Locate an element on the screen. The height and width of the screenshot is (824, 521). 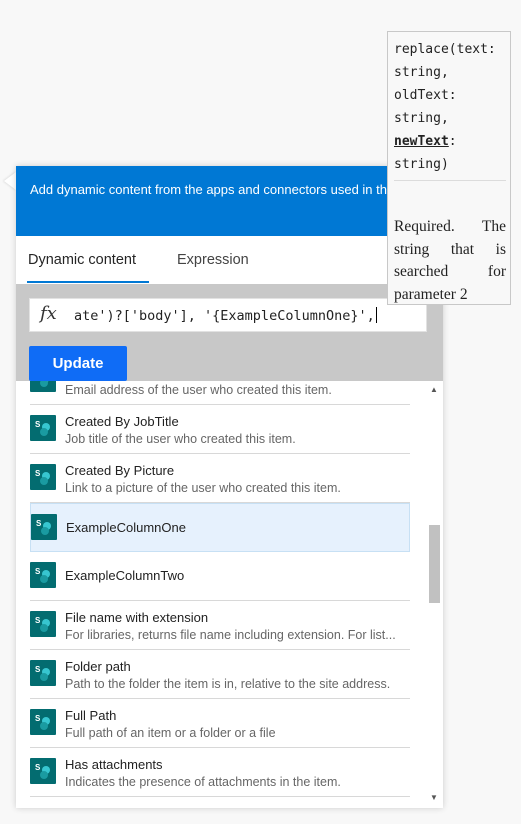
list-item-title: Has attachments is located at coordinates (114, 764).